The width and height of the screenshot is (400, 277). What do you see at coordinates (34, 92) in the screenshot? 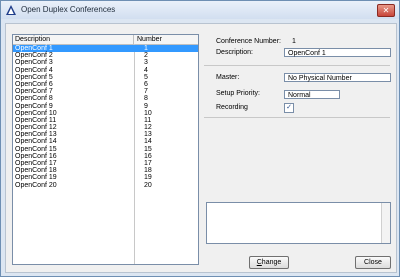
I see `list-item-description: OpenConf 7` at bounding box center [34, 92].